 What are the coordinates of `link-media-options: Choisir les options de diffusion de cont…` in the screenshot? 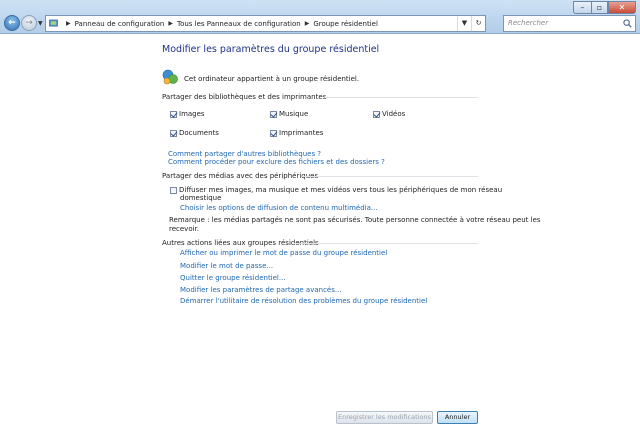 It's located at (279, 208).